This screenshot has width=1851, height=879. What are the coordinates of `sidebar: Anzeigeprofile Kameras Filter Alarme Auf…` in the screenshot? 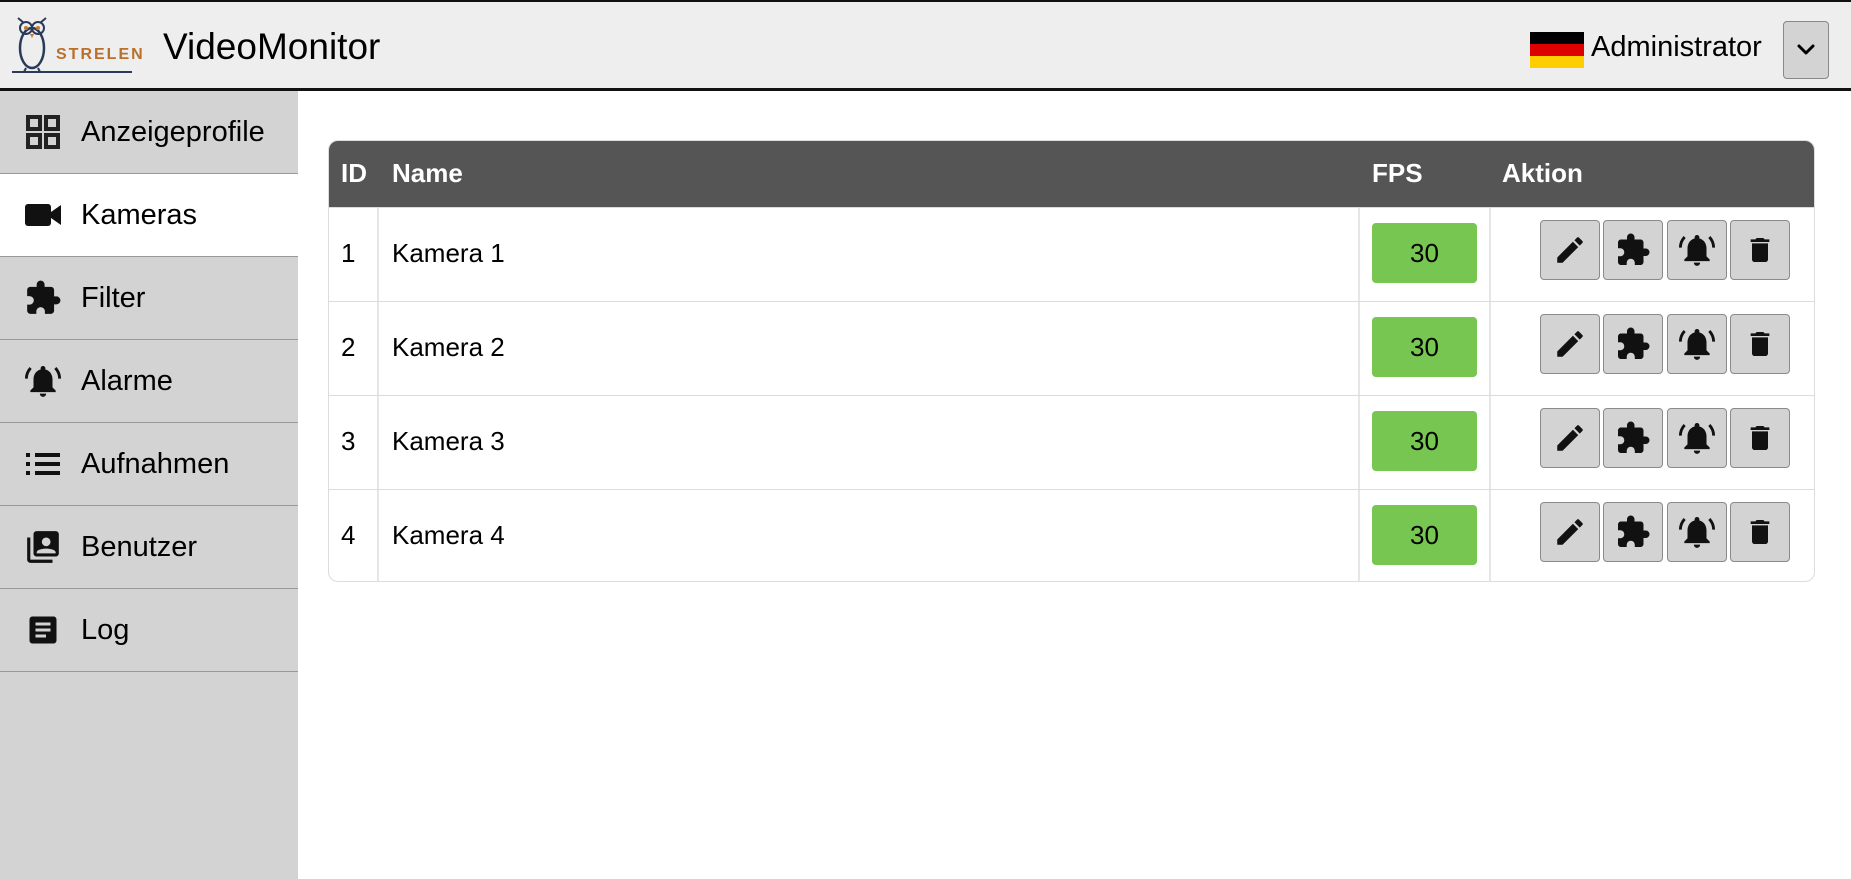 It's located at (149, 485).